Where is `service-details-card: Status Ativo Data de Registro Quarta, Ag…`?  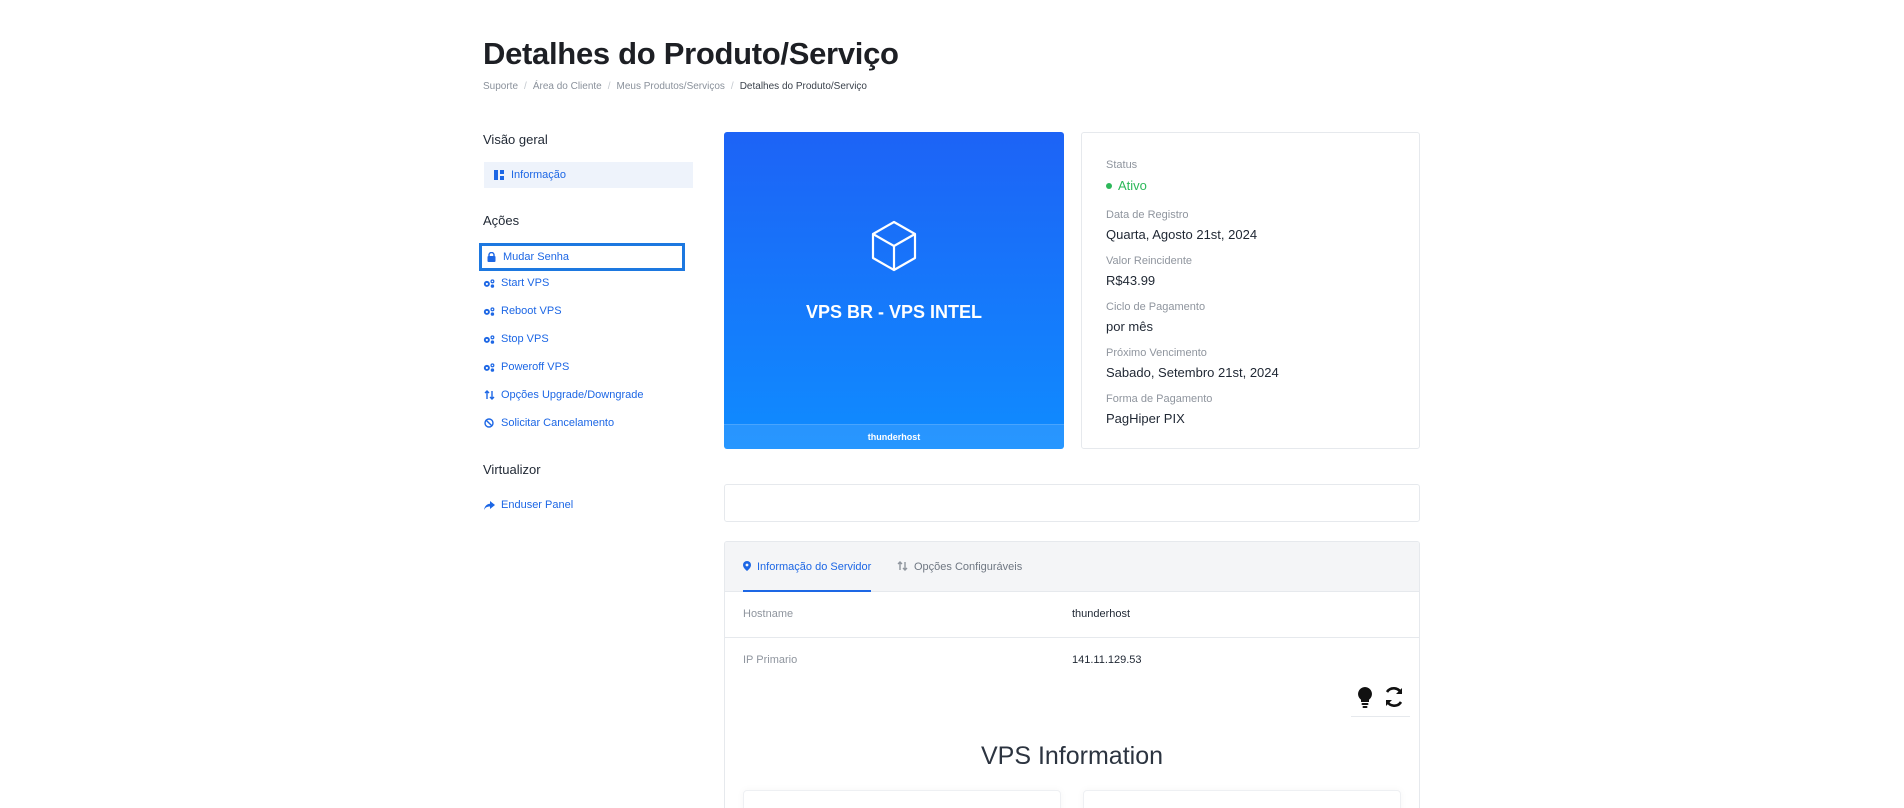 service-details-card: Status Ativo Data de Registro Quarta, Ag… is located at coordinates (1250, 290).